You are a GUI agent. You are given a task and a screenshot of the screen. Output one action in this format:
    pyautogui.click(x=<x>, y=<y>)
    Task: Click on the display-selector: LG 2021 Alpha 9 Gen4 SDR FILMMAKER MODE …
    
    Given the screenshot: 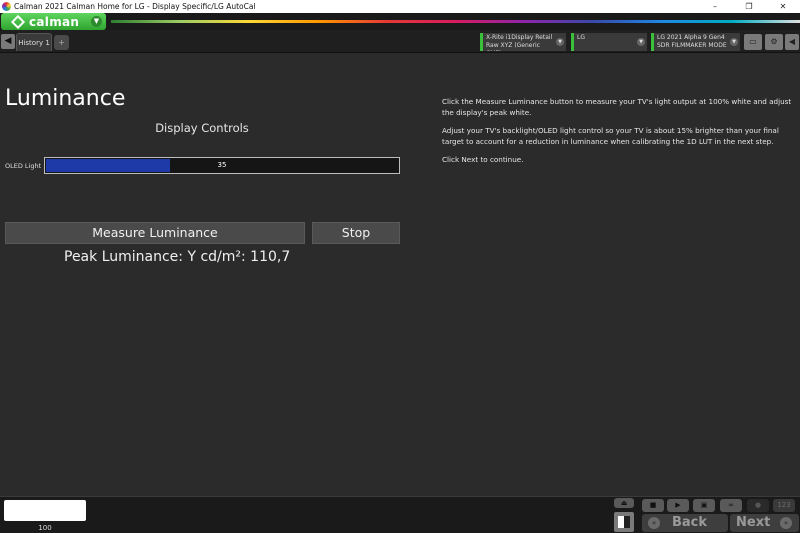 What is the action you would take?
    pyautogui.click(x=695, y=42)
    